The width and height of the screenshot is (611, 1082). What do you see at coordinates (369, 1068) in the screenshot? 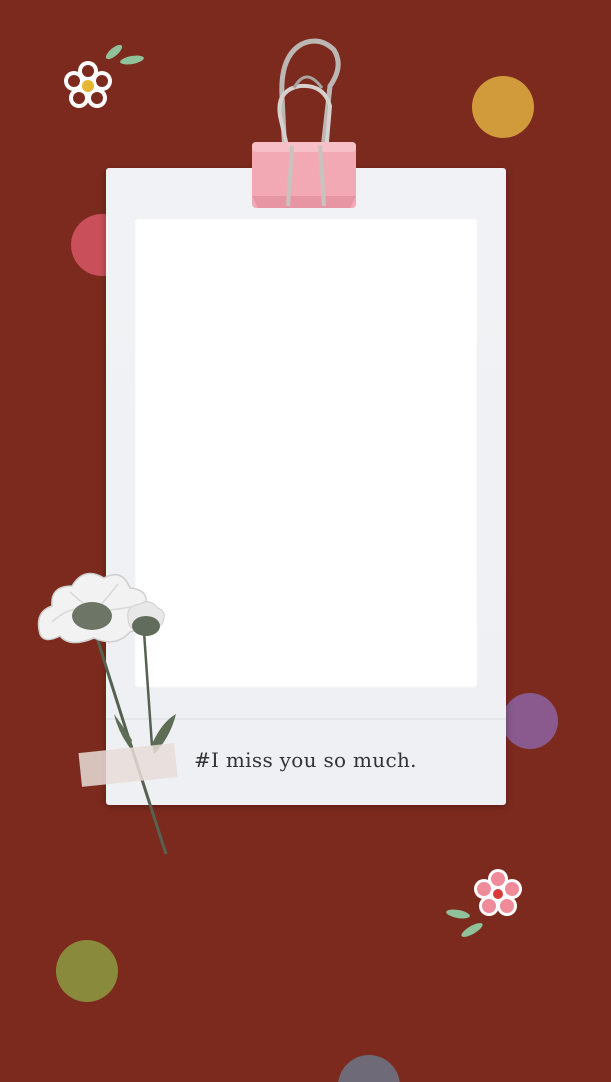
I see `decor-dot-gray` at bounding box center [369, 1068].